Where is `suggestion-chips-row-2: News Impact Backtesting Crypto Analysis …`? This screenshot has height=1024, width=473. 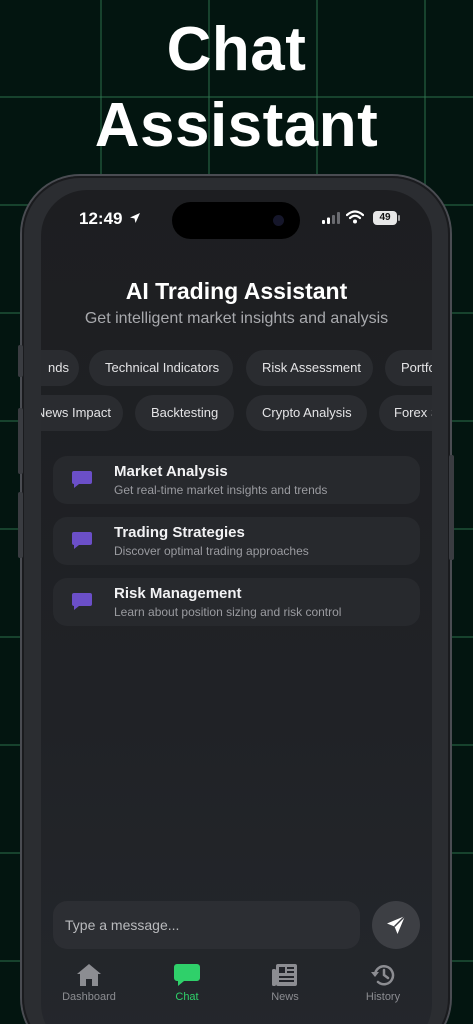
suggestion-chips-row-2: News Impact Backtesting Crypto Analysis … is located at coordinates (236, 413).